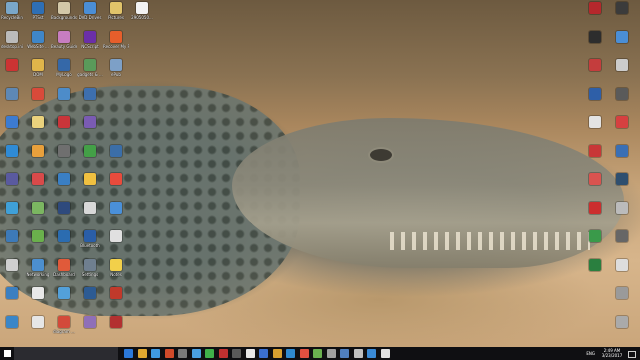 This screenshot has height=360, width=640. What do you see at coordinates (116, 68) in the screenshot?
I see `desktop-icon-15: ePub` at bounding box center [116, 68].